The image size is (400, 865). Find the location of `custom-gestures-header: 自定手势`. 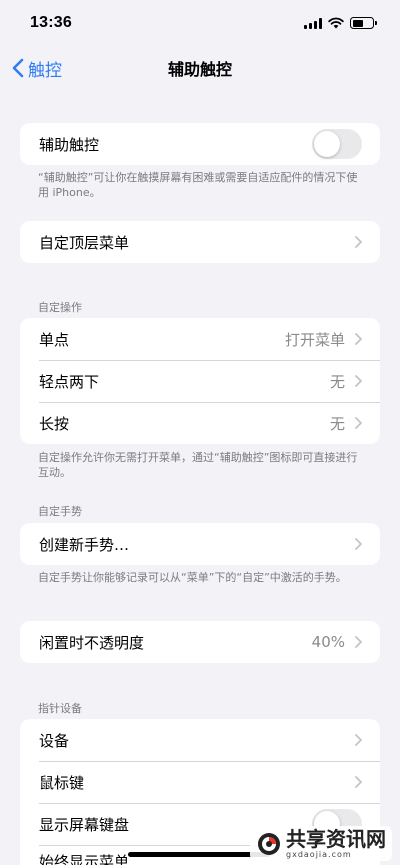

custom-gestures-header: 自定手势 is located at coordinates (60, 511).